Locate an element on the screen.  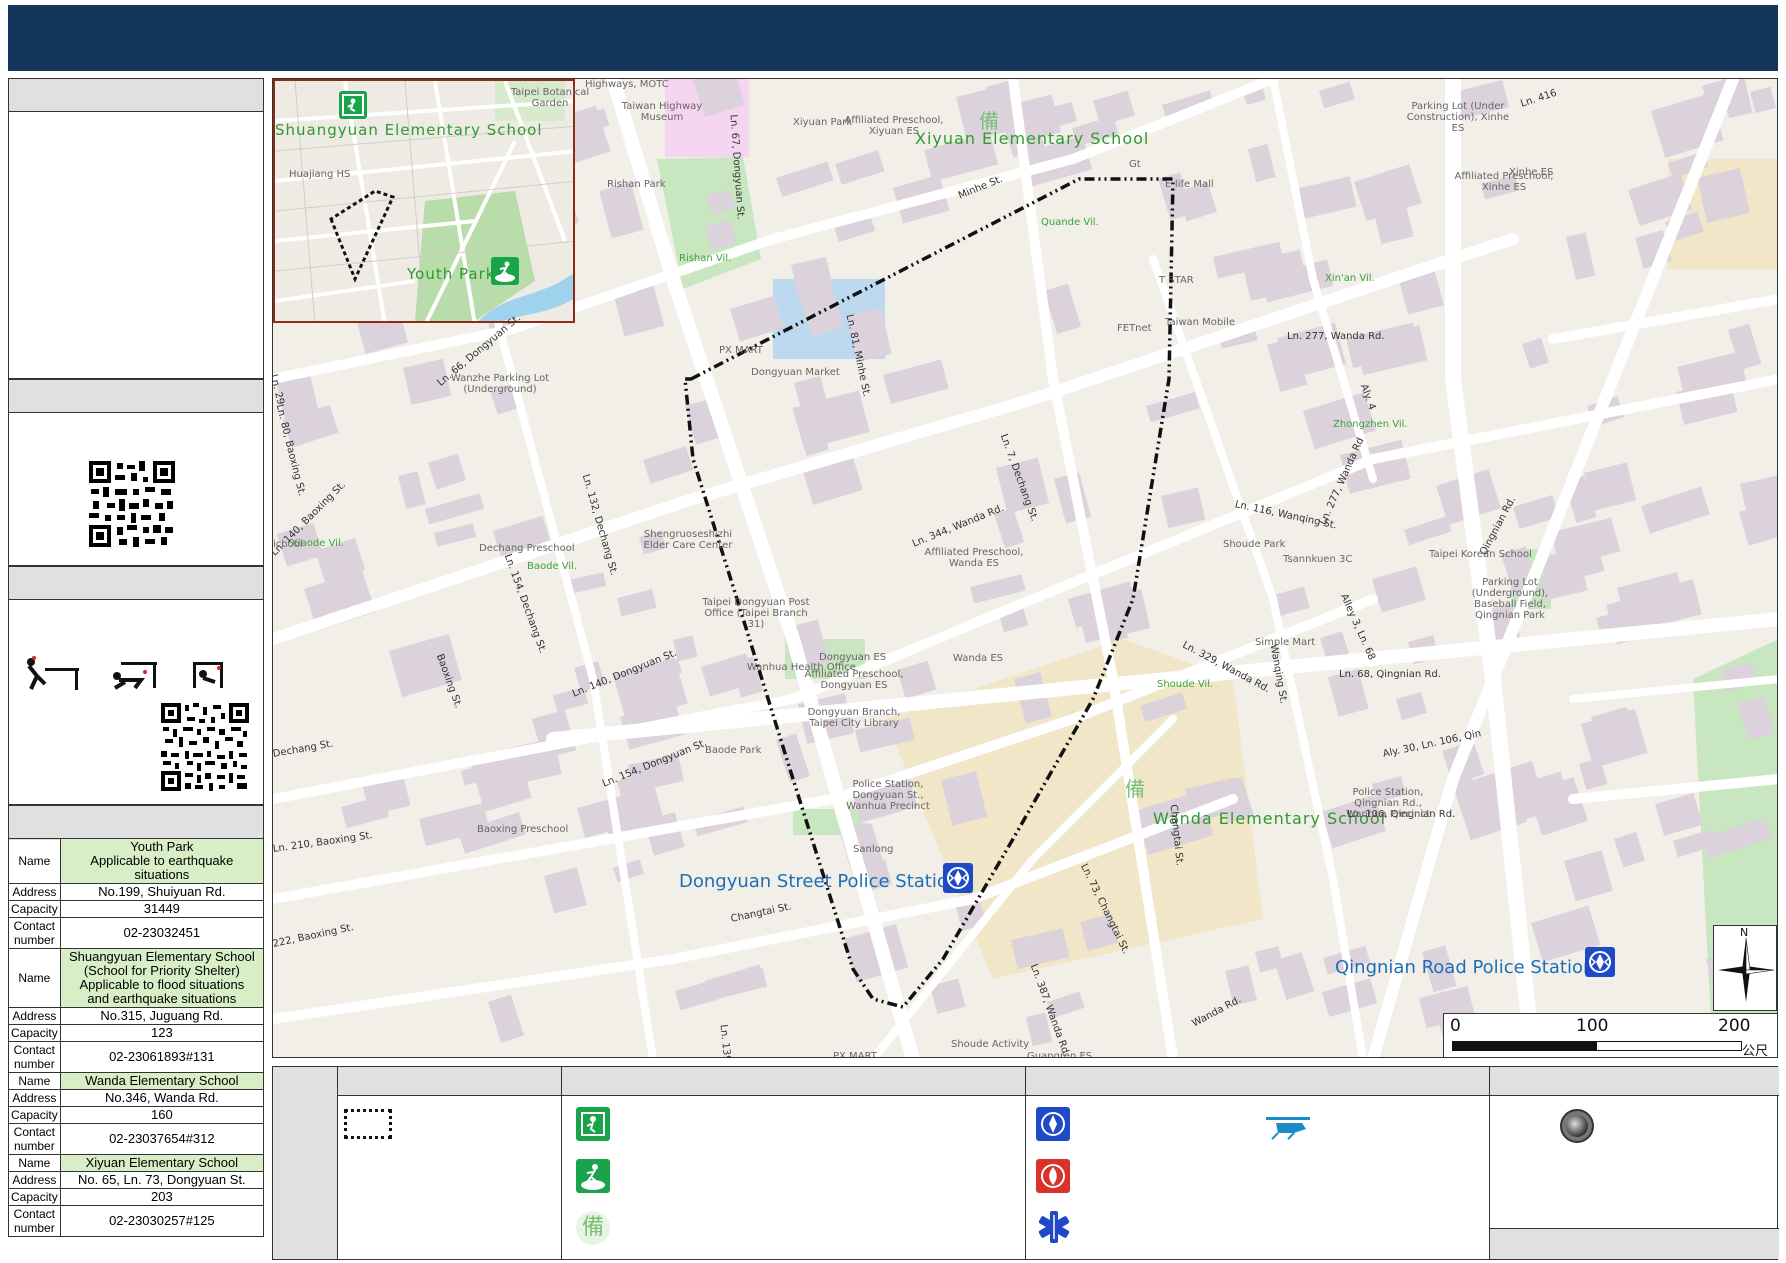
route-legend-icon is located at coordinates (368, 1124).